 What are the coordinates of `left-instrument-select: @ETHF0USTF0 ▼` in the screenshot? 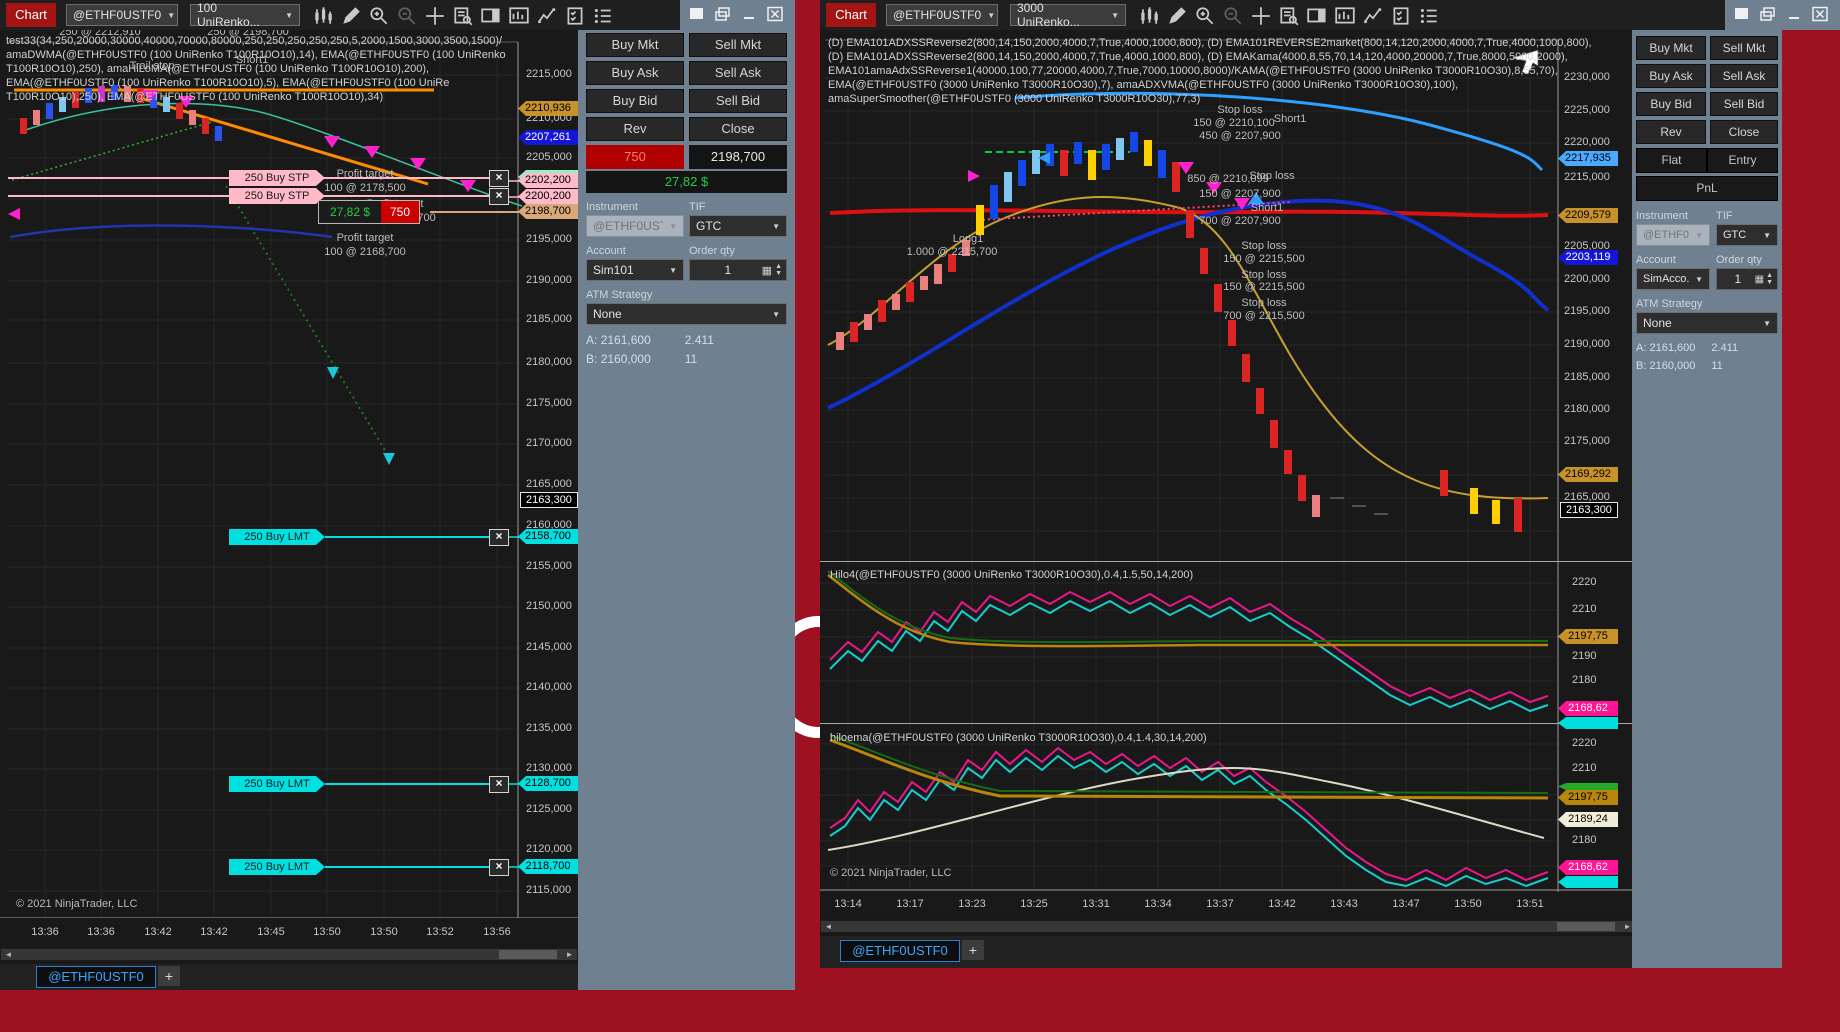 It's located at (122, 15).